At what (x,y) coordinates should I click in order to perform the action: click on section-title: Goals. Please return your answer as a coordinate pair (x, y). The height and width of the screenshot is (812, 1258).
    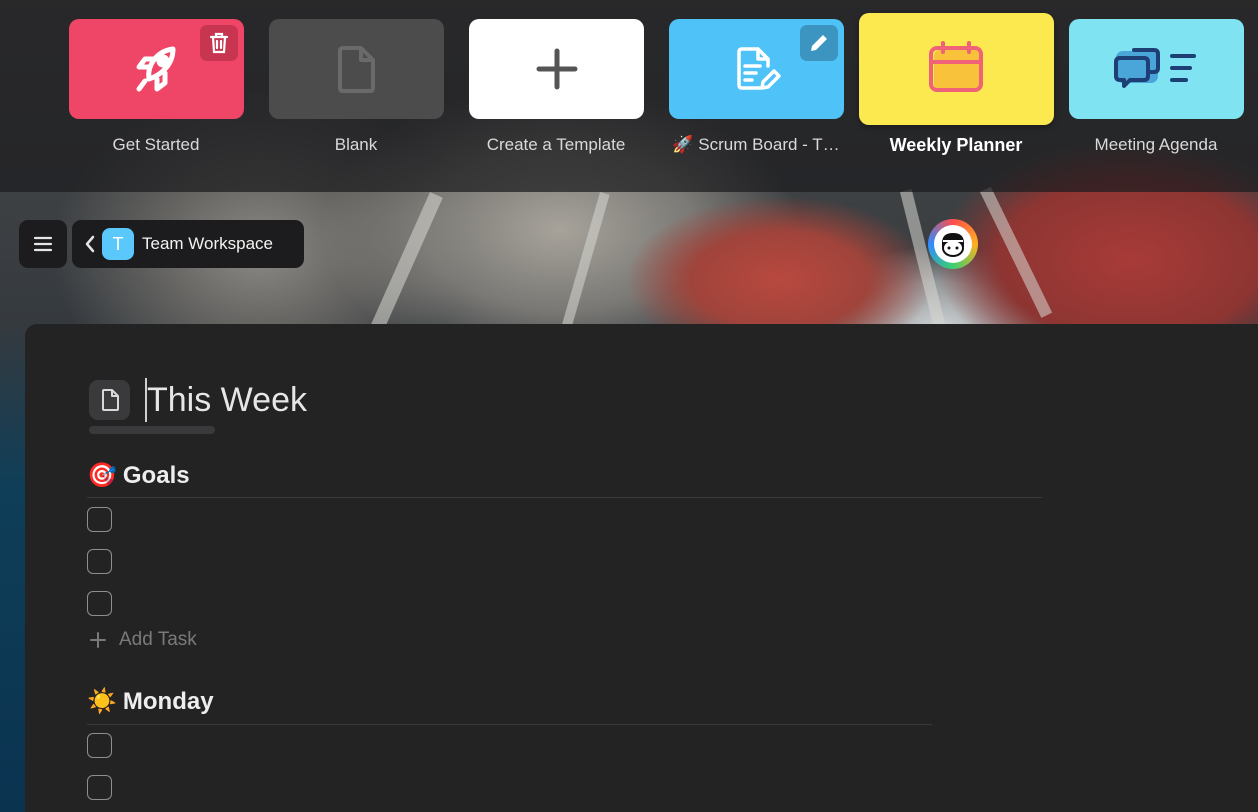
    Looking at the image, I should click on (156, 475).